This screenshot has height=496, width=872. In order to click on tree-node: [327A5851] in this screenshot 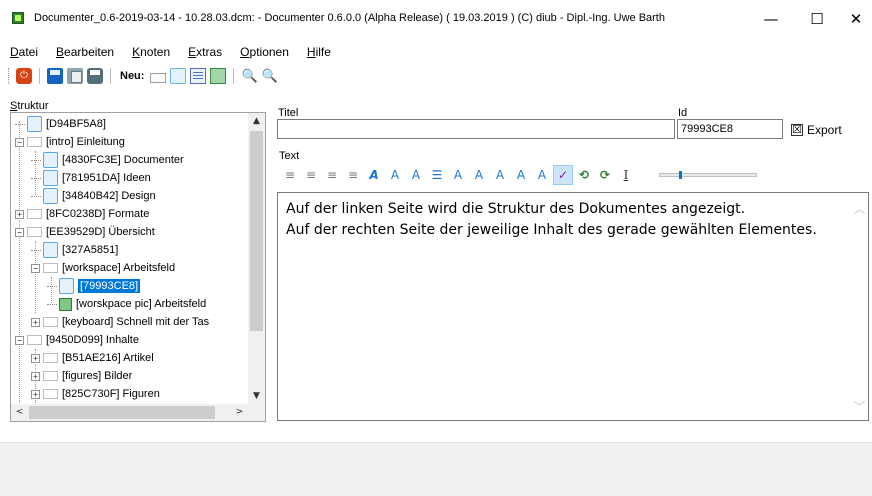, I will do `click(74, 250)`.